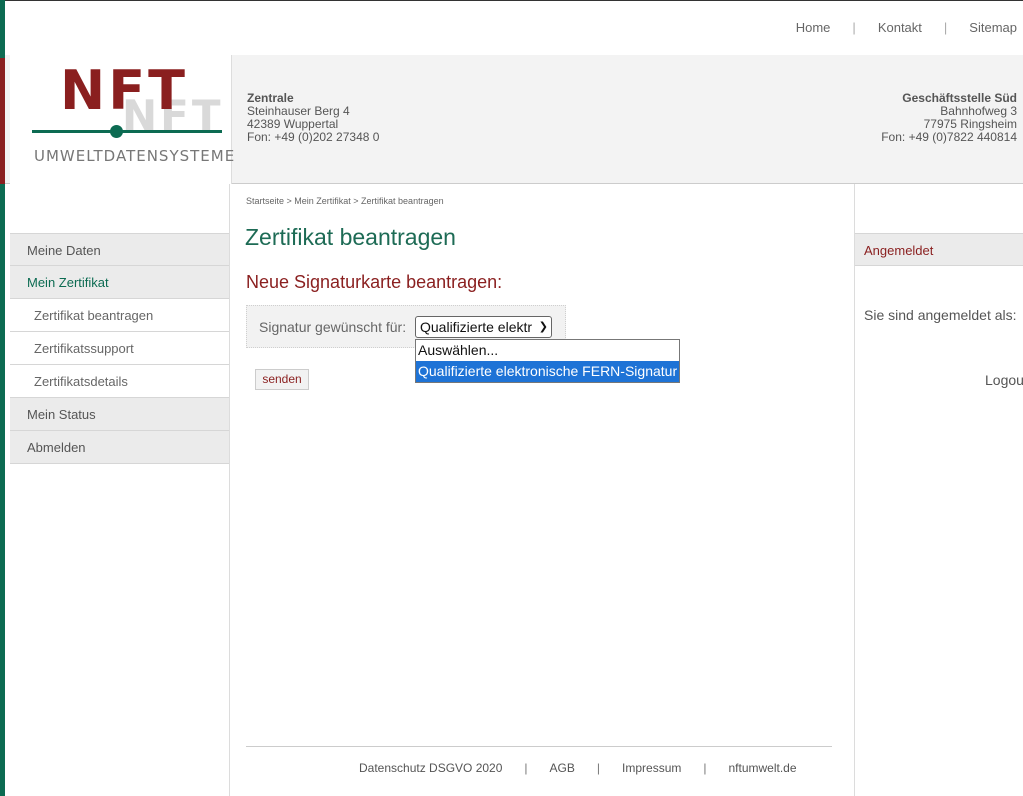  What do you see at coordinates (430, 768) in the screenshot?
I see `footer-link-datenschutz: Datenschutz DSGVO 2020` at bounding box center [430, 768].